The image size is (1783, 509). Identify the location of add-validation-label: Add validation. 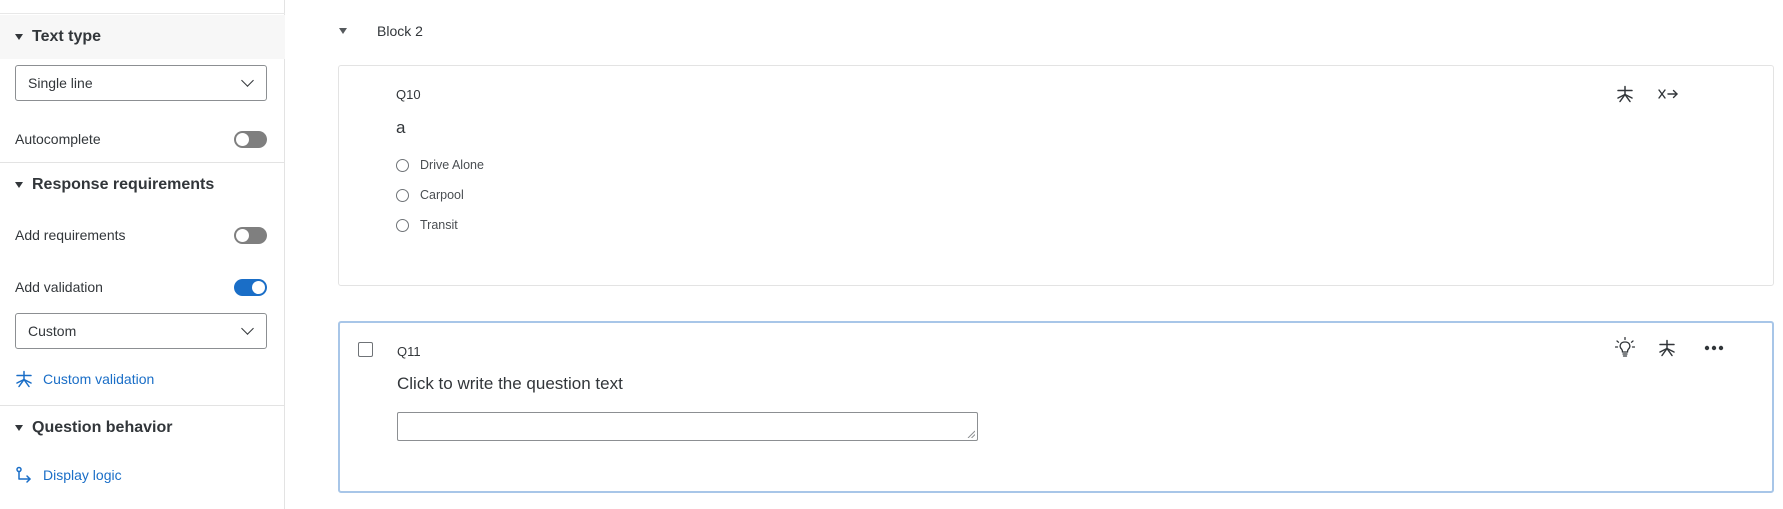
(59, 287).